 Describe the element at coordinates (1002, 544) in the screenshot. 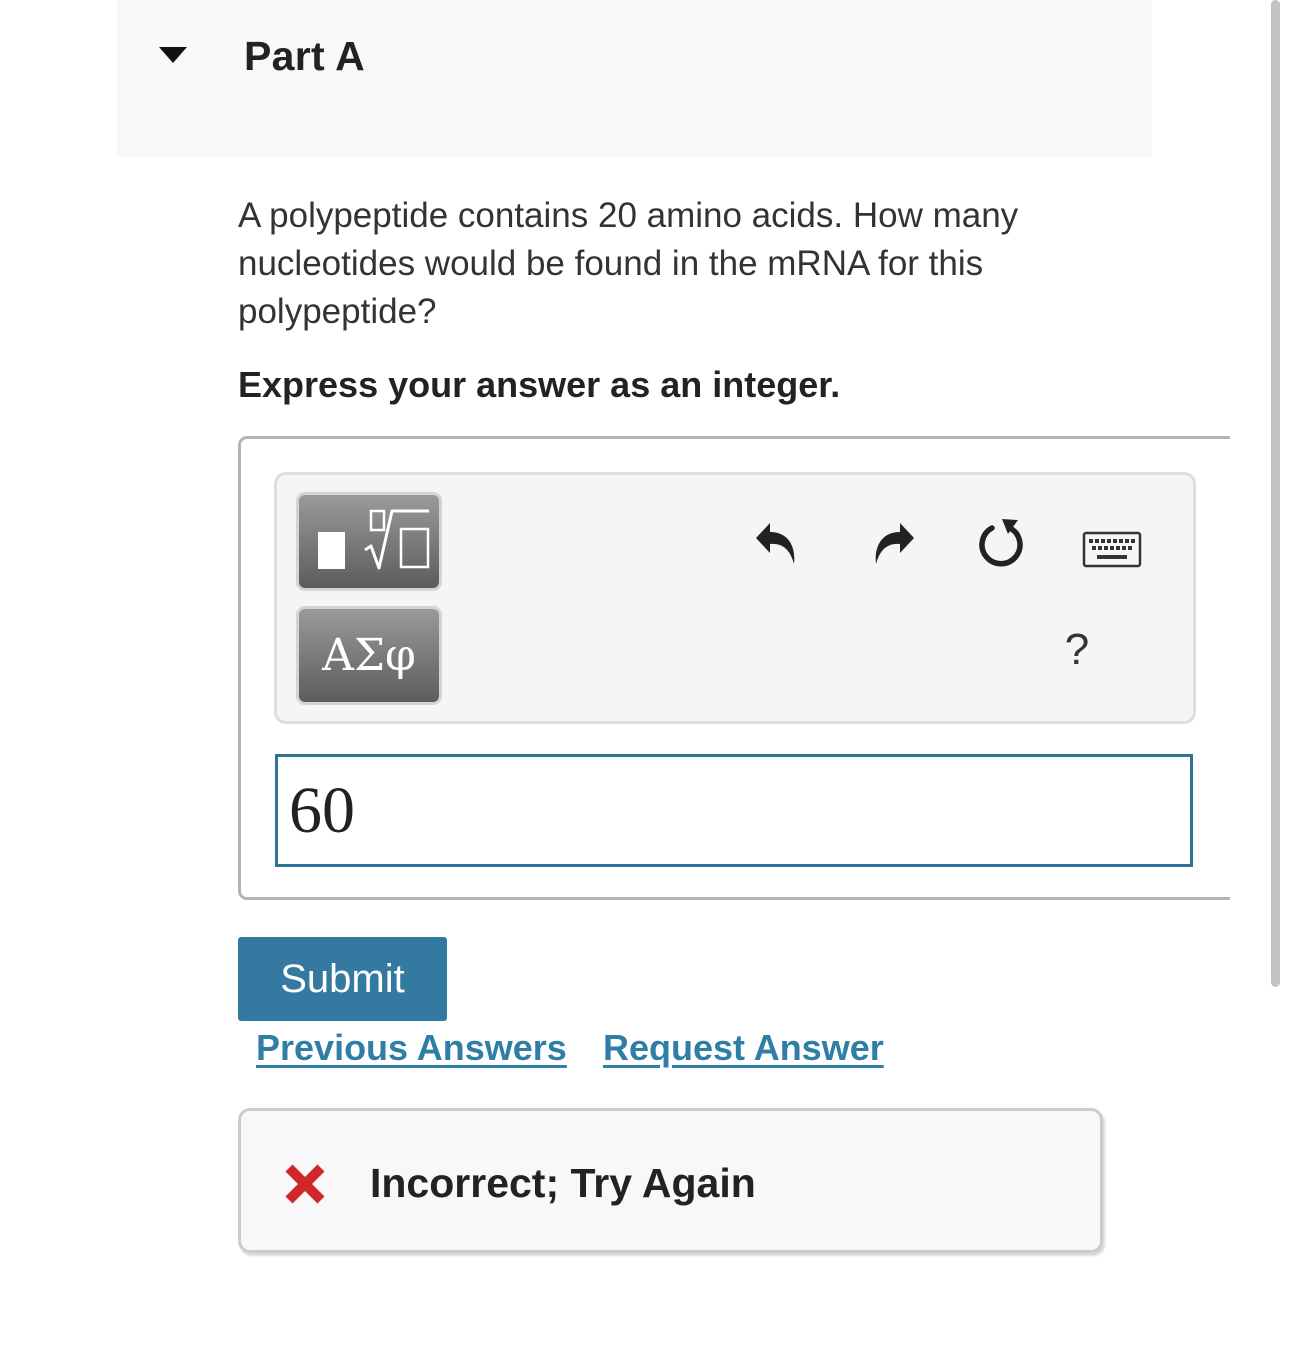

I see `reset-icon` at that location.